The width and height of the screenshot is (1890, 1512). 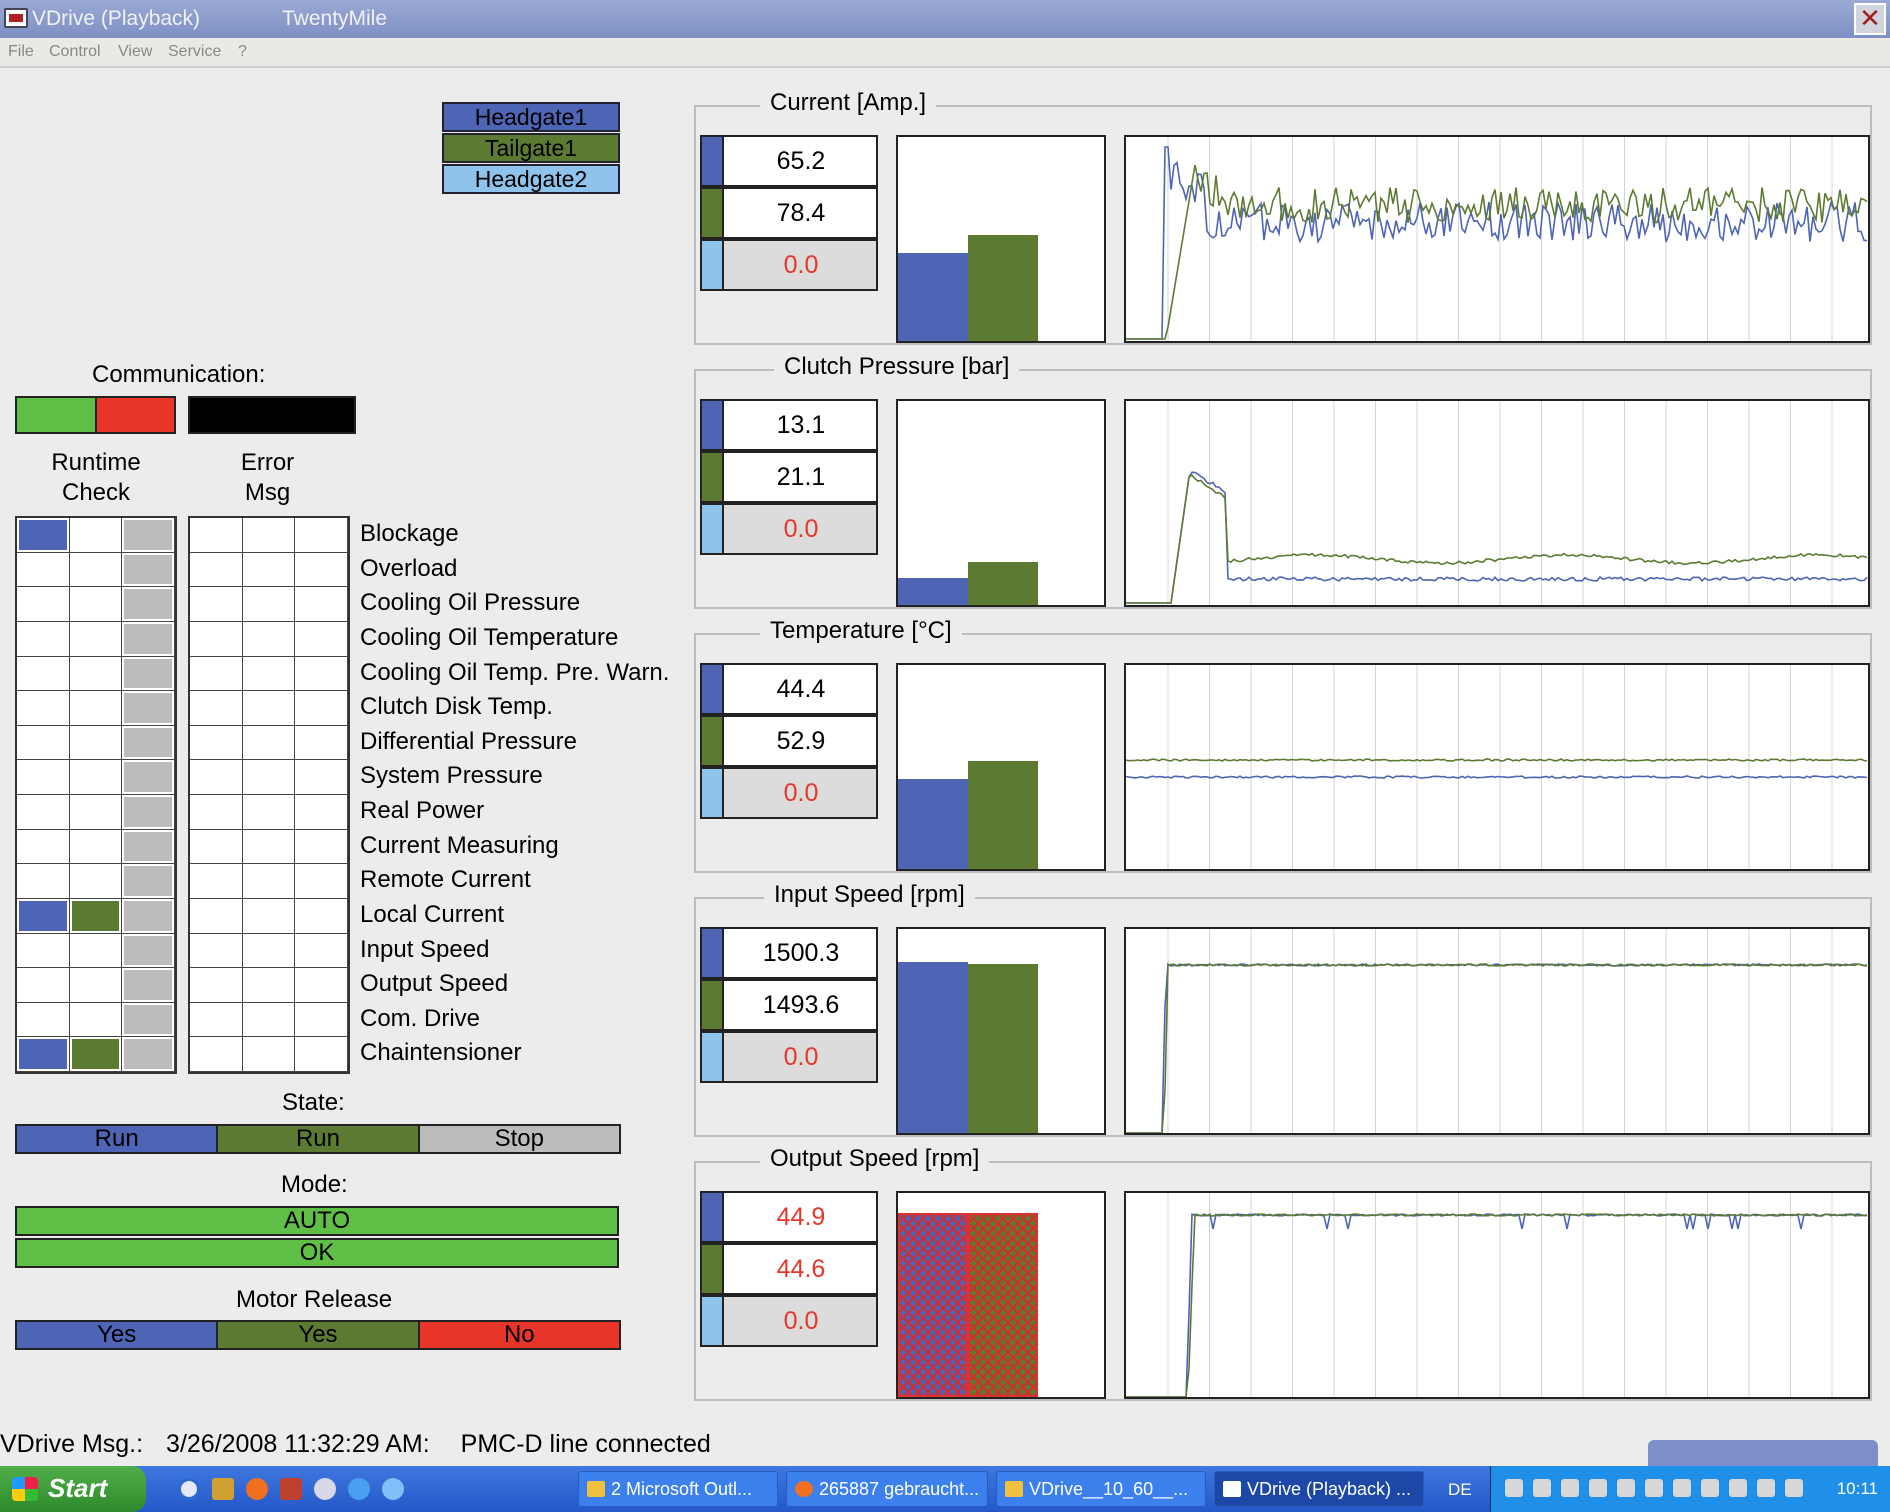 What do you see at coordinates (194, 52) in the screenshot?
I see `menu-service: Service` at bounding box center [194, 52].